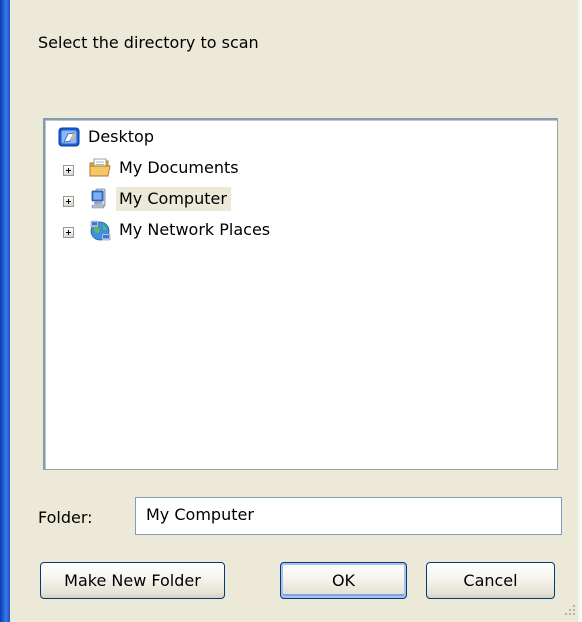 Image resolution: width=582 pixels, height=622 pixels. What do you see at coordinates (132, 580) in the screenshot?
I see `make-new-folder-button: Make New Folder` at bounding box center [132, 580].